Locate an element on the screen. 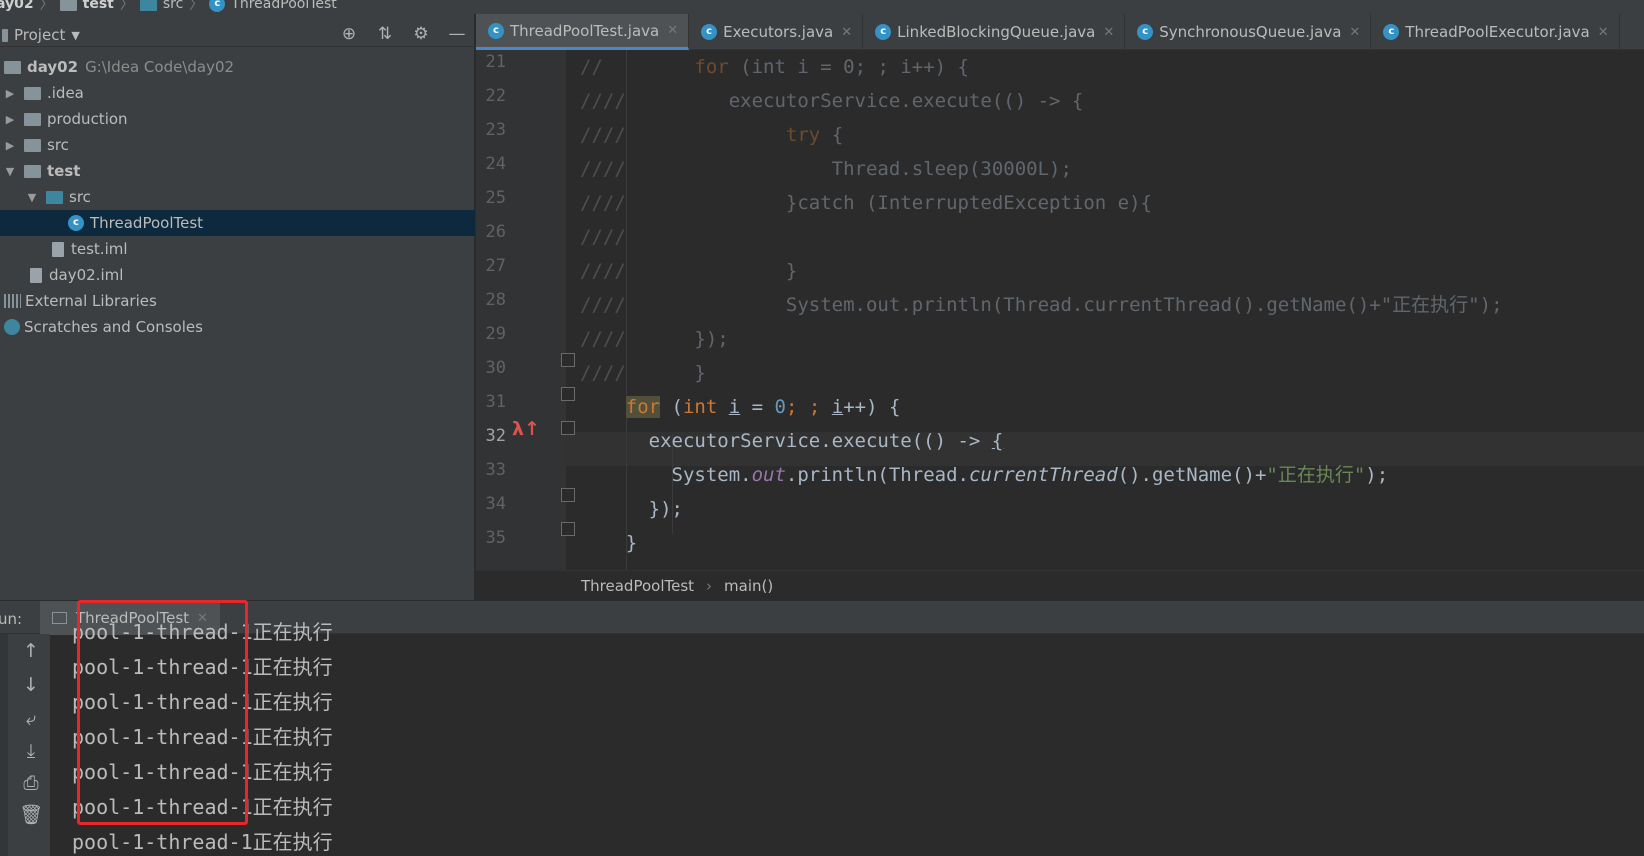 This screenshot has height=856, width=1644. tree-item-test: ▼ test is located at coordinates (237, 171).